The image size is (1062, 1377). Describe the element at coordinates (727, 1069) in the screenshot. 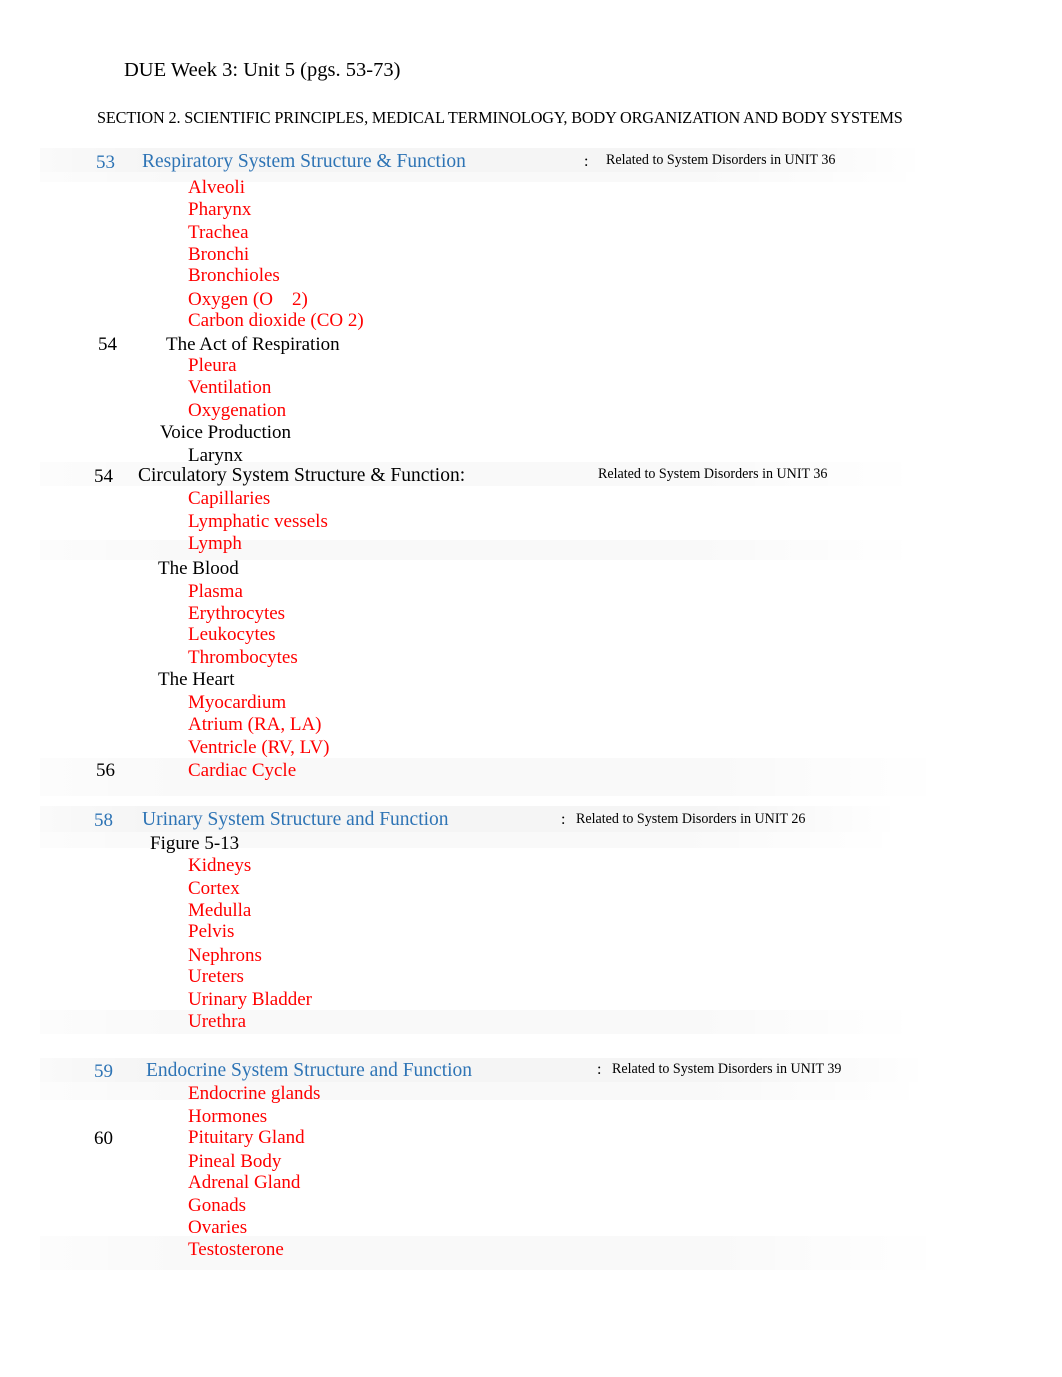

I see `annotation-endocrine: Related to System Disorders in UNIT 39` at that location.